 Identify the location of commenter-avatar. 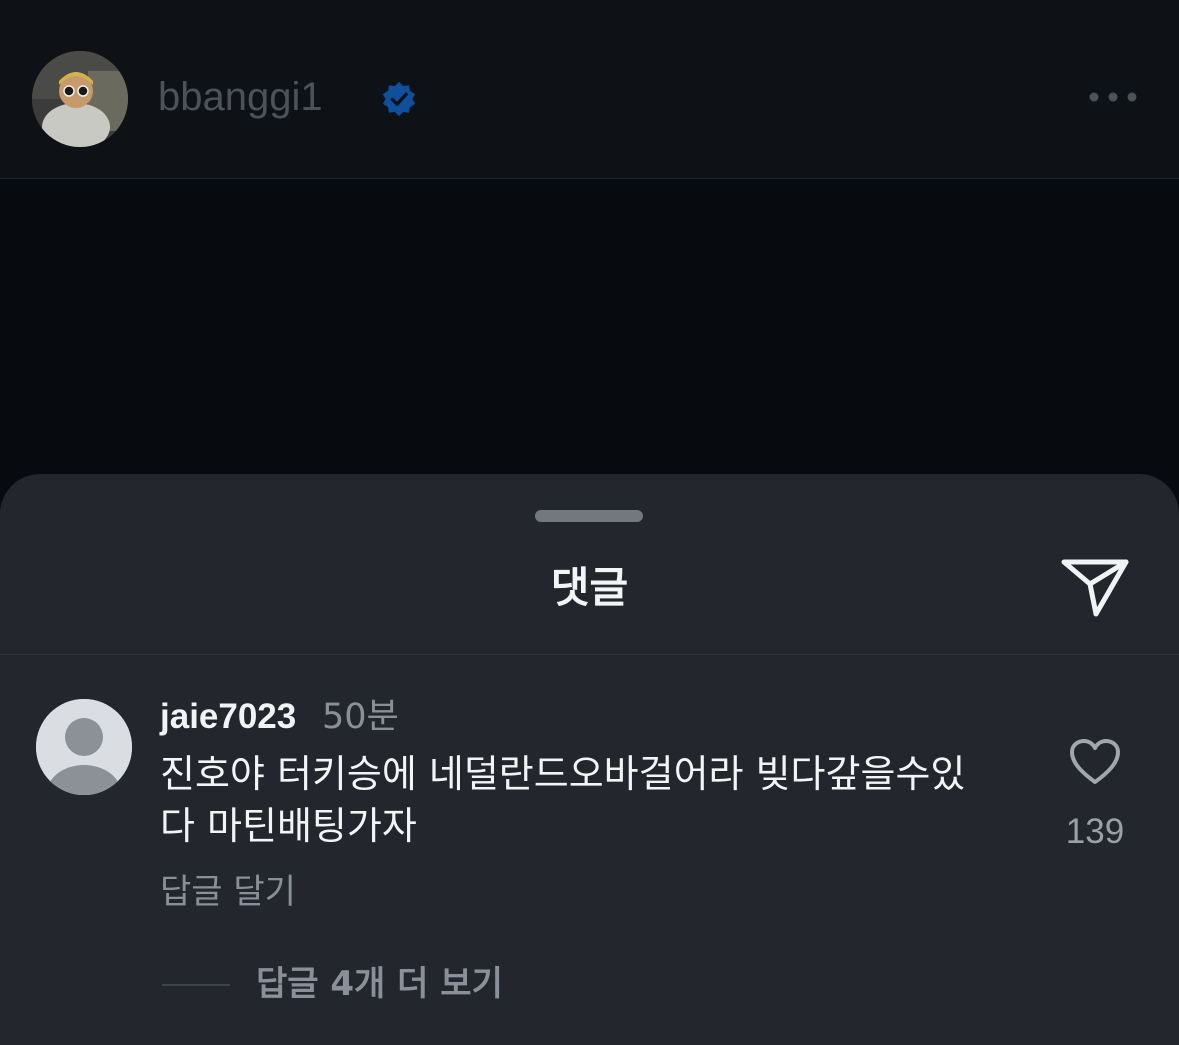
(84, 747).